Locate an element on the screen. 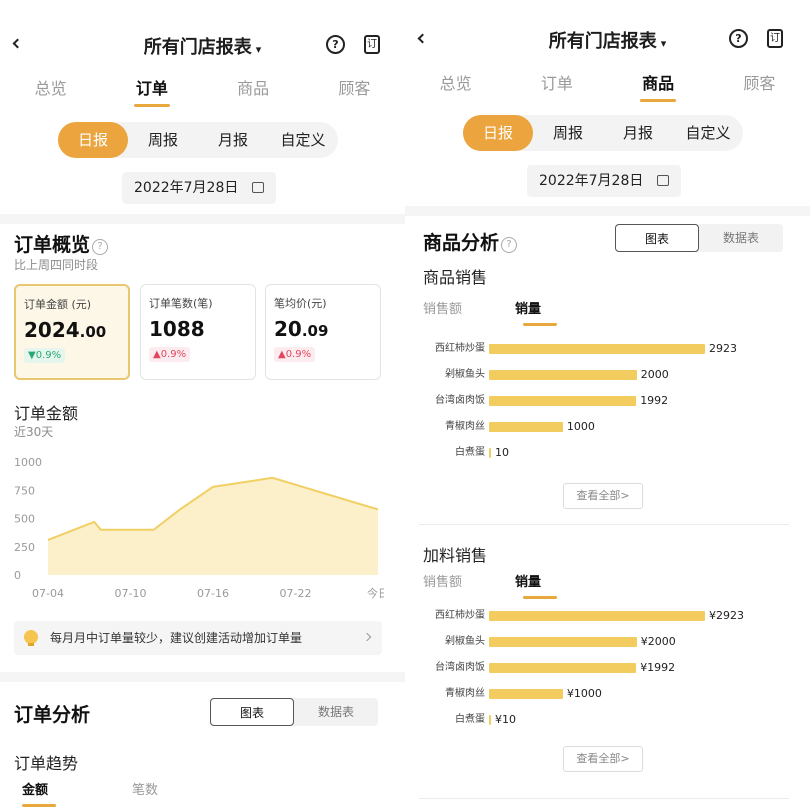 This screenshot has width=810, height=811. kpi-value: 1088 is located at coordinates (177, 329).